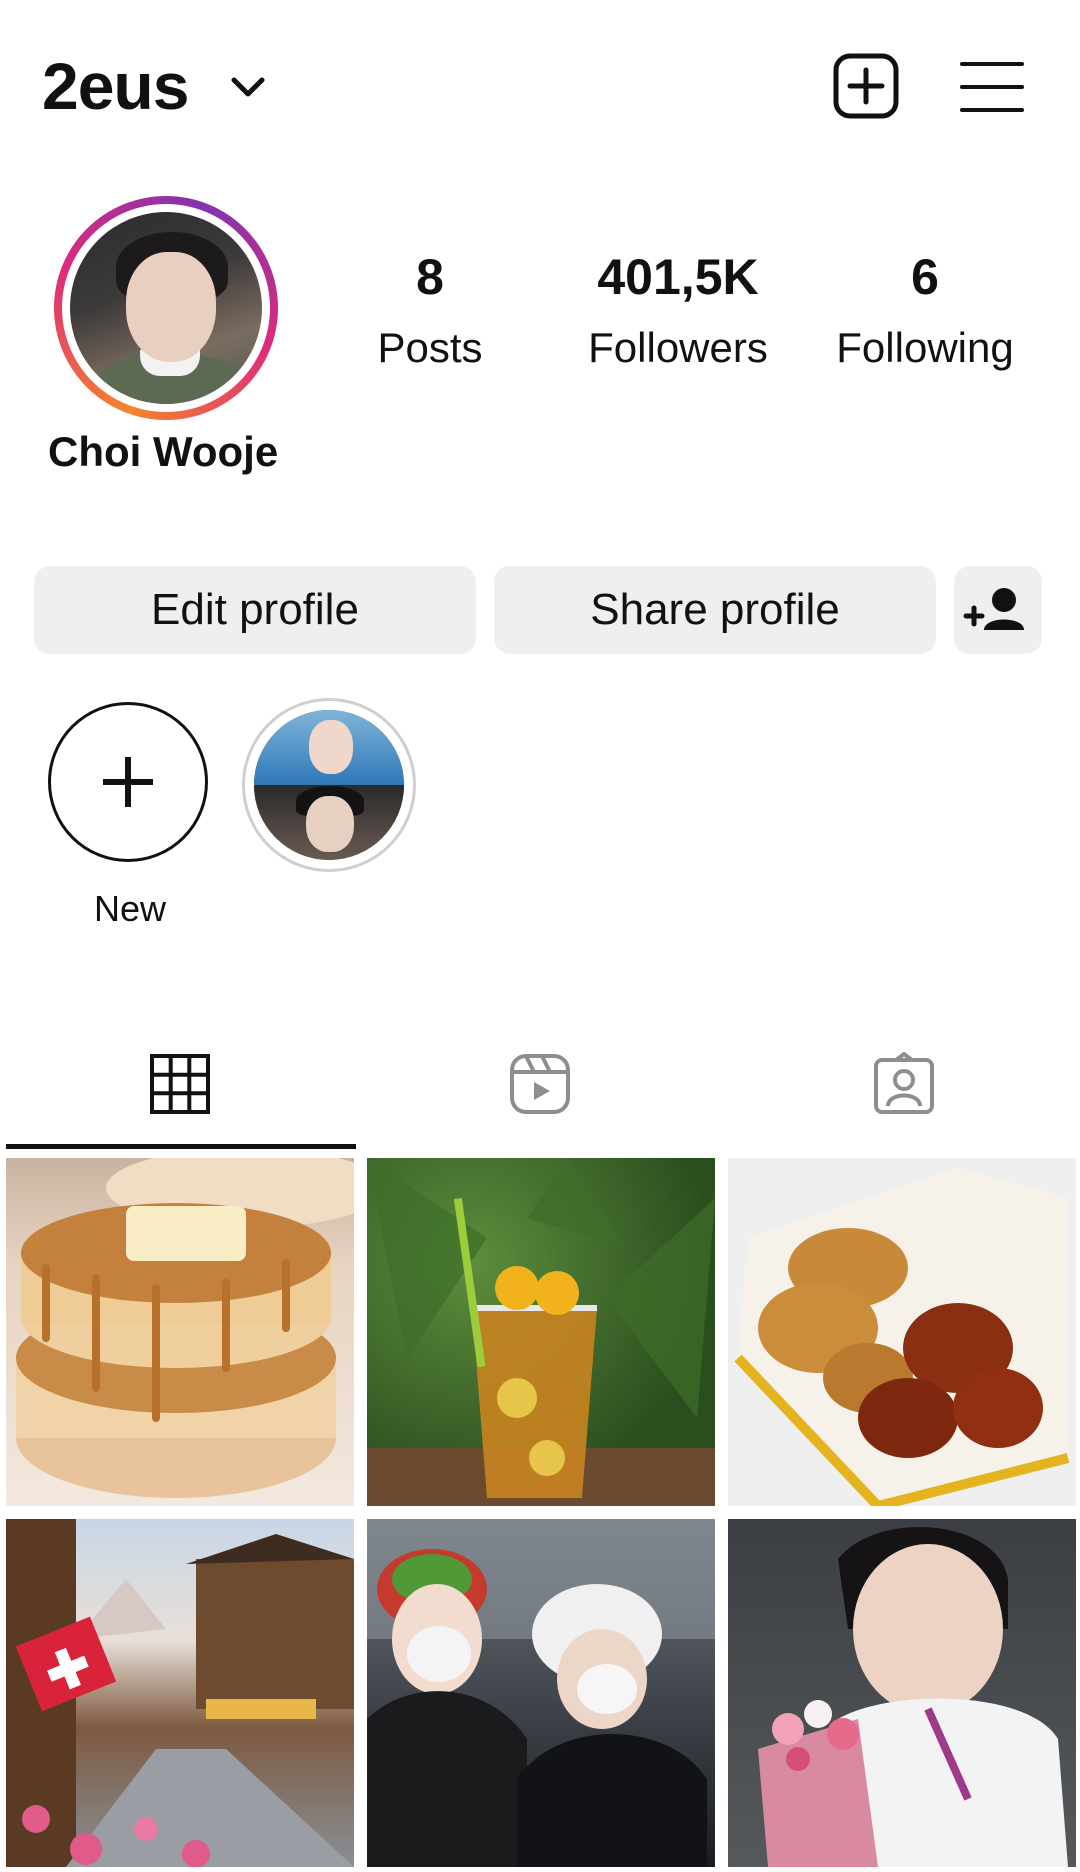 This screenshot has width=1080, height=1872. I want to click on post-thumbnail-iced-tea, so click(541, 1332).